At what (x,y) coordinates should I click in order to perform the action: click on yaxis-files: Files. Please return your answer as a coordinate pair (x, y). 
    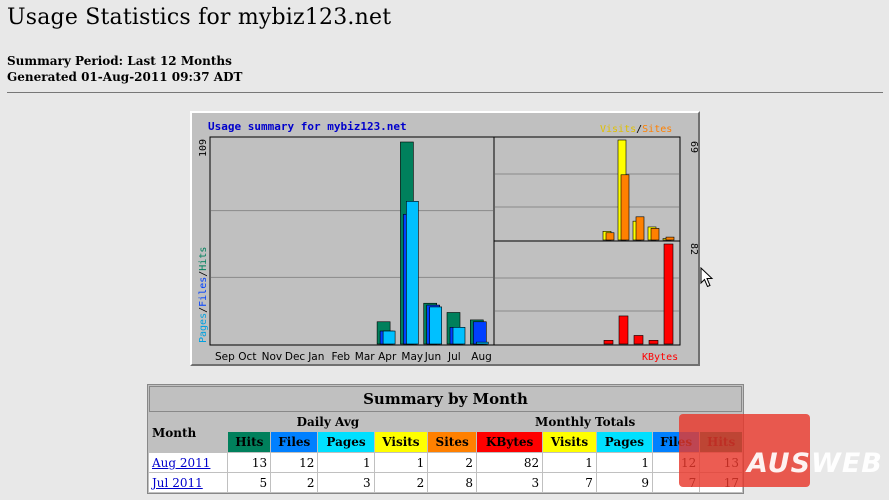
    Looking at the image, I should click on (203, 292).